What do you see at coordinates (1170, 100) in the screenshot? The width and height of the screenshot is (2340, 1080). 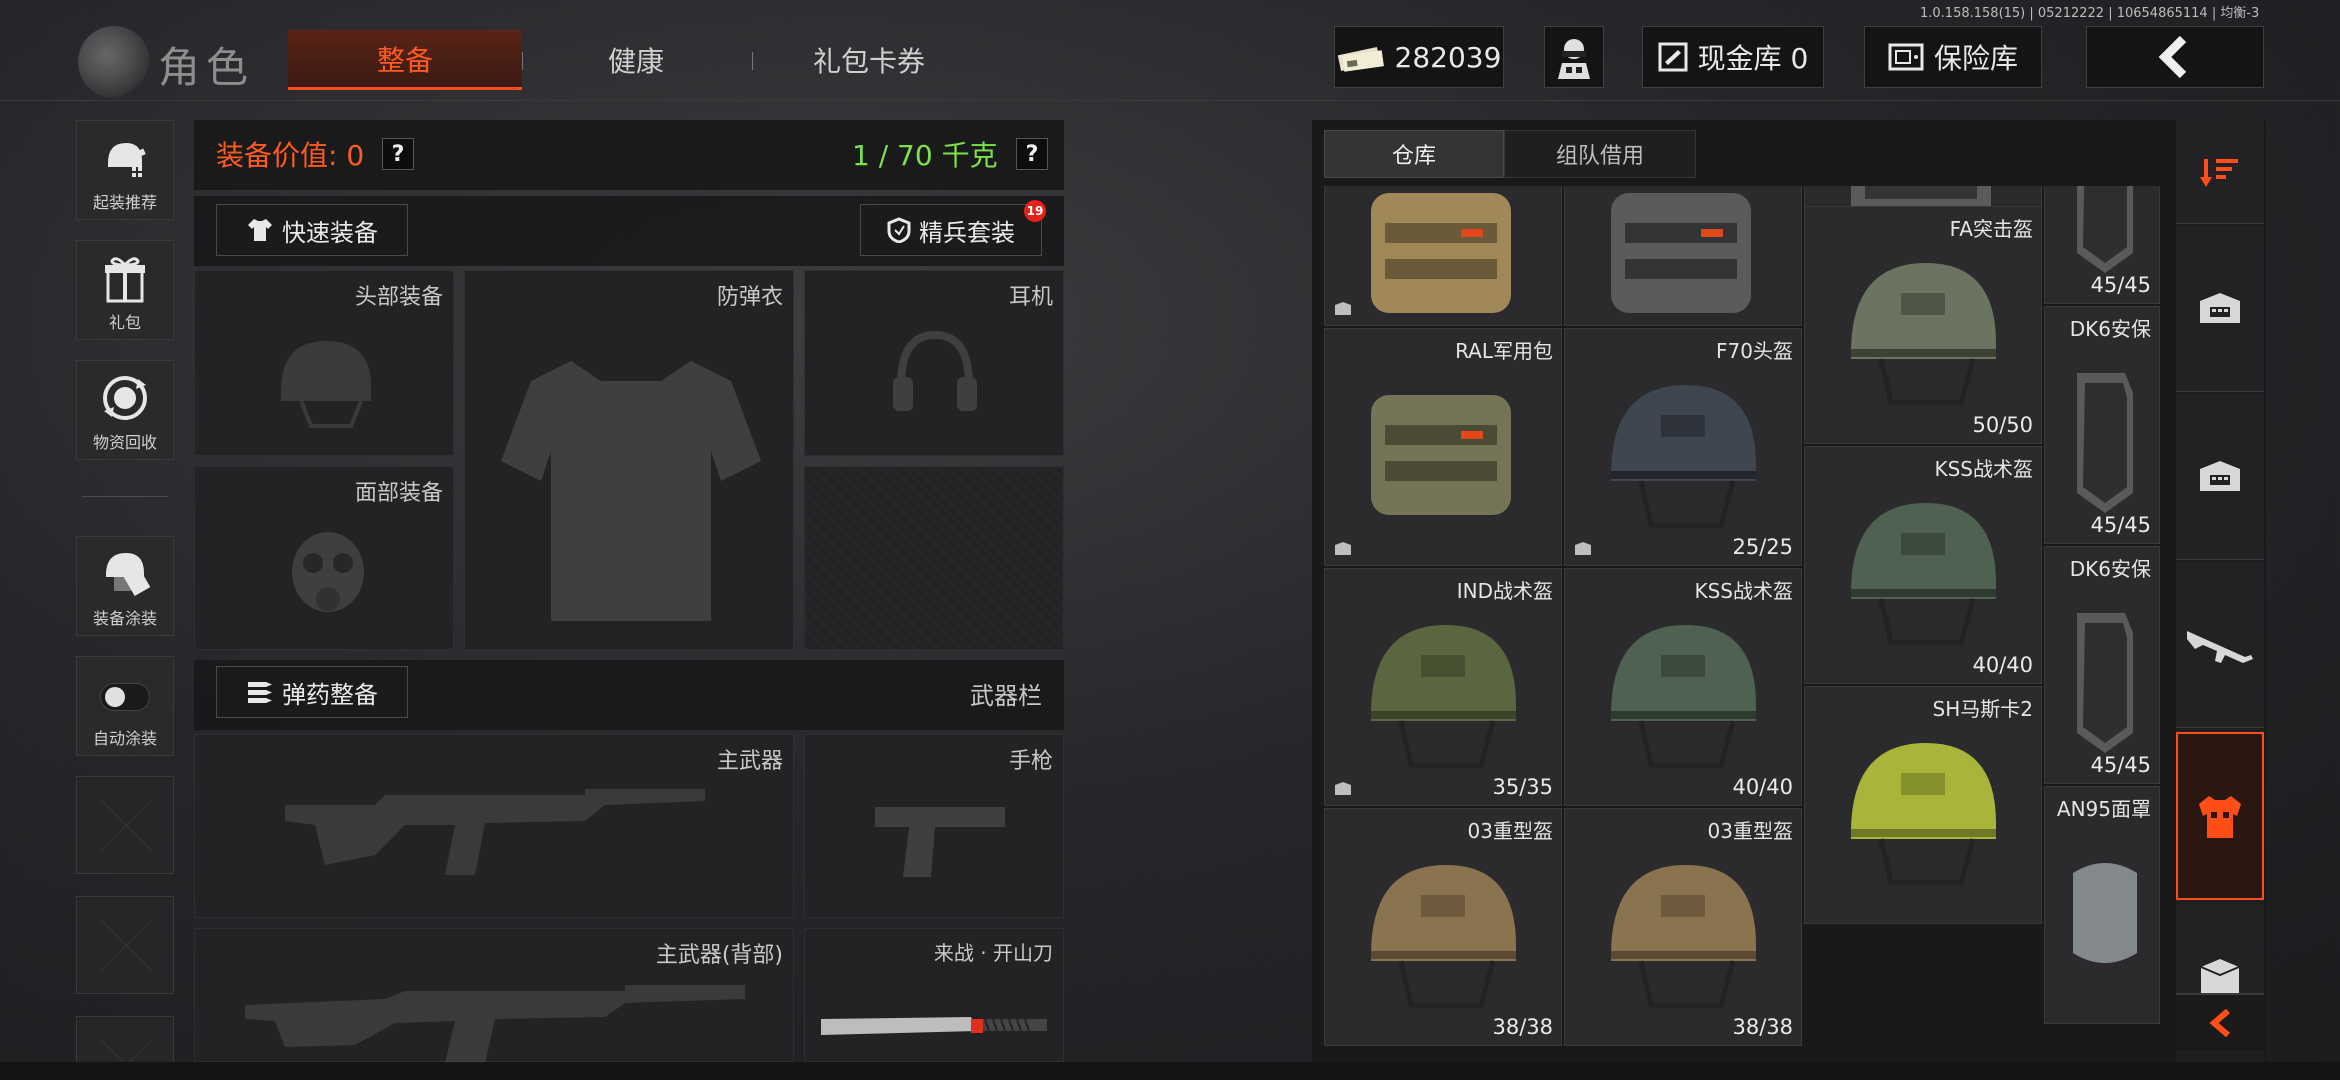 I see `header-divider` at bounding box center [1170, 100].